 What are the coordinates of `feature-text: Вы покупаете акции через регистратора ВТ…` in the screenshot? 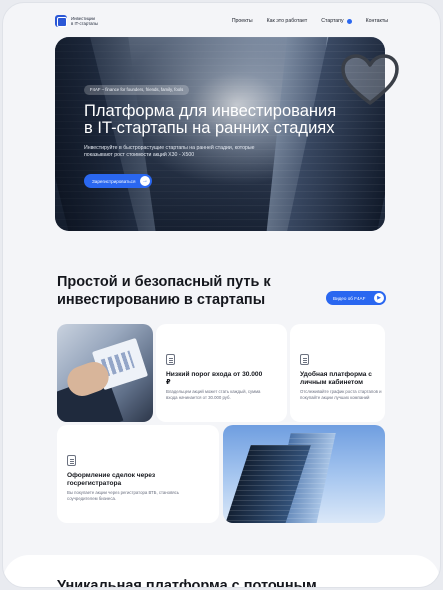 It's located at (123, 495).